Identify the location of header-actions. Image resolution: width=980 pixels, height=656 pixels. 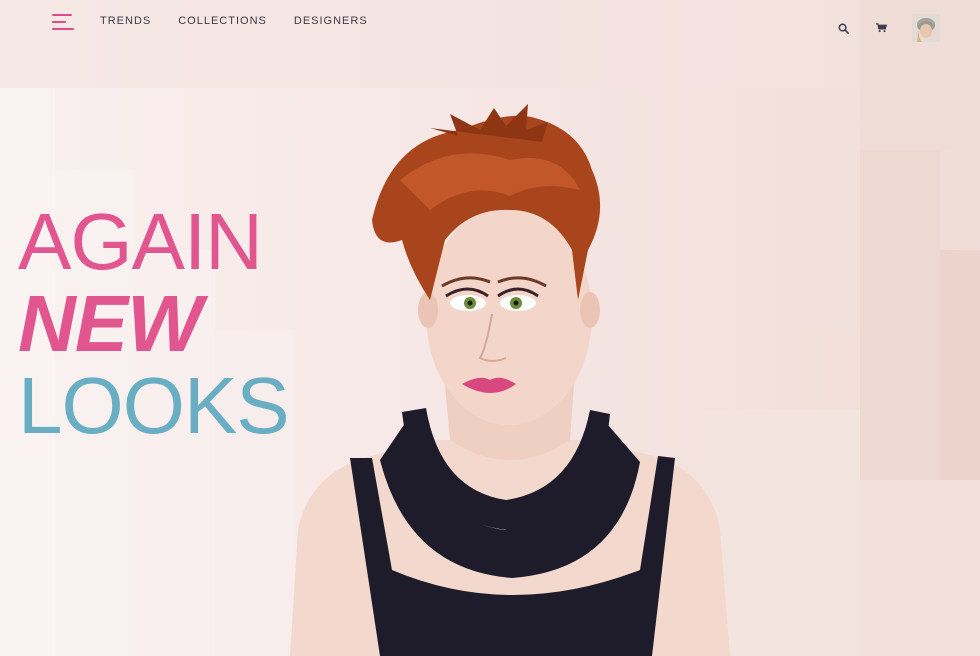
(888, 28).